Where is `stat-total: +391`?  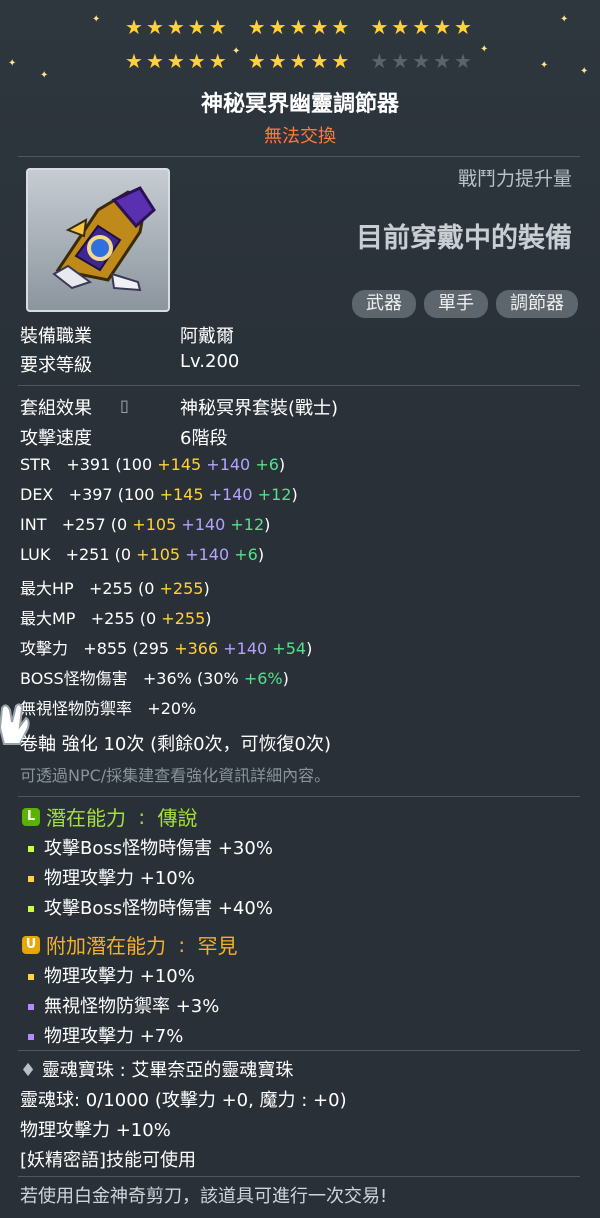 stat-total: +391 is located at coordinates (88, 464).